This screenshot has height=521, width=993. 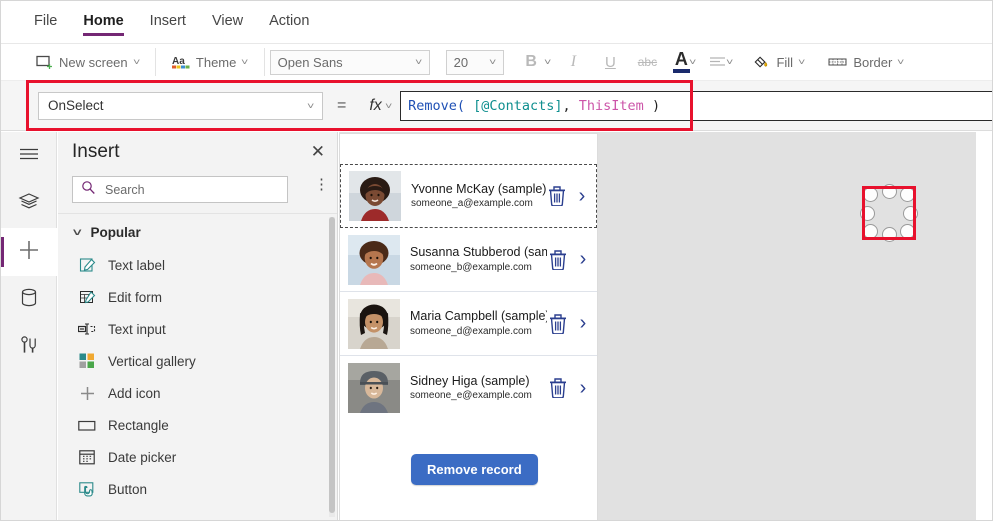 What do you see at coordinates (474, 469) in the screenshot?
I see `remove-record-button: Remove record` at bounding box center [474, 469].